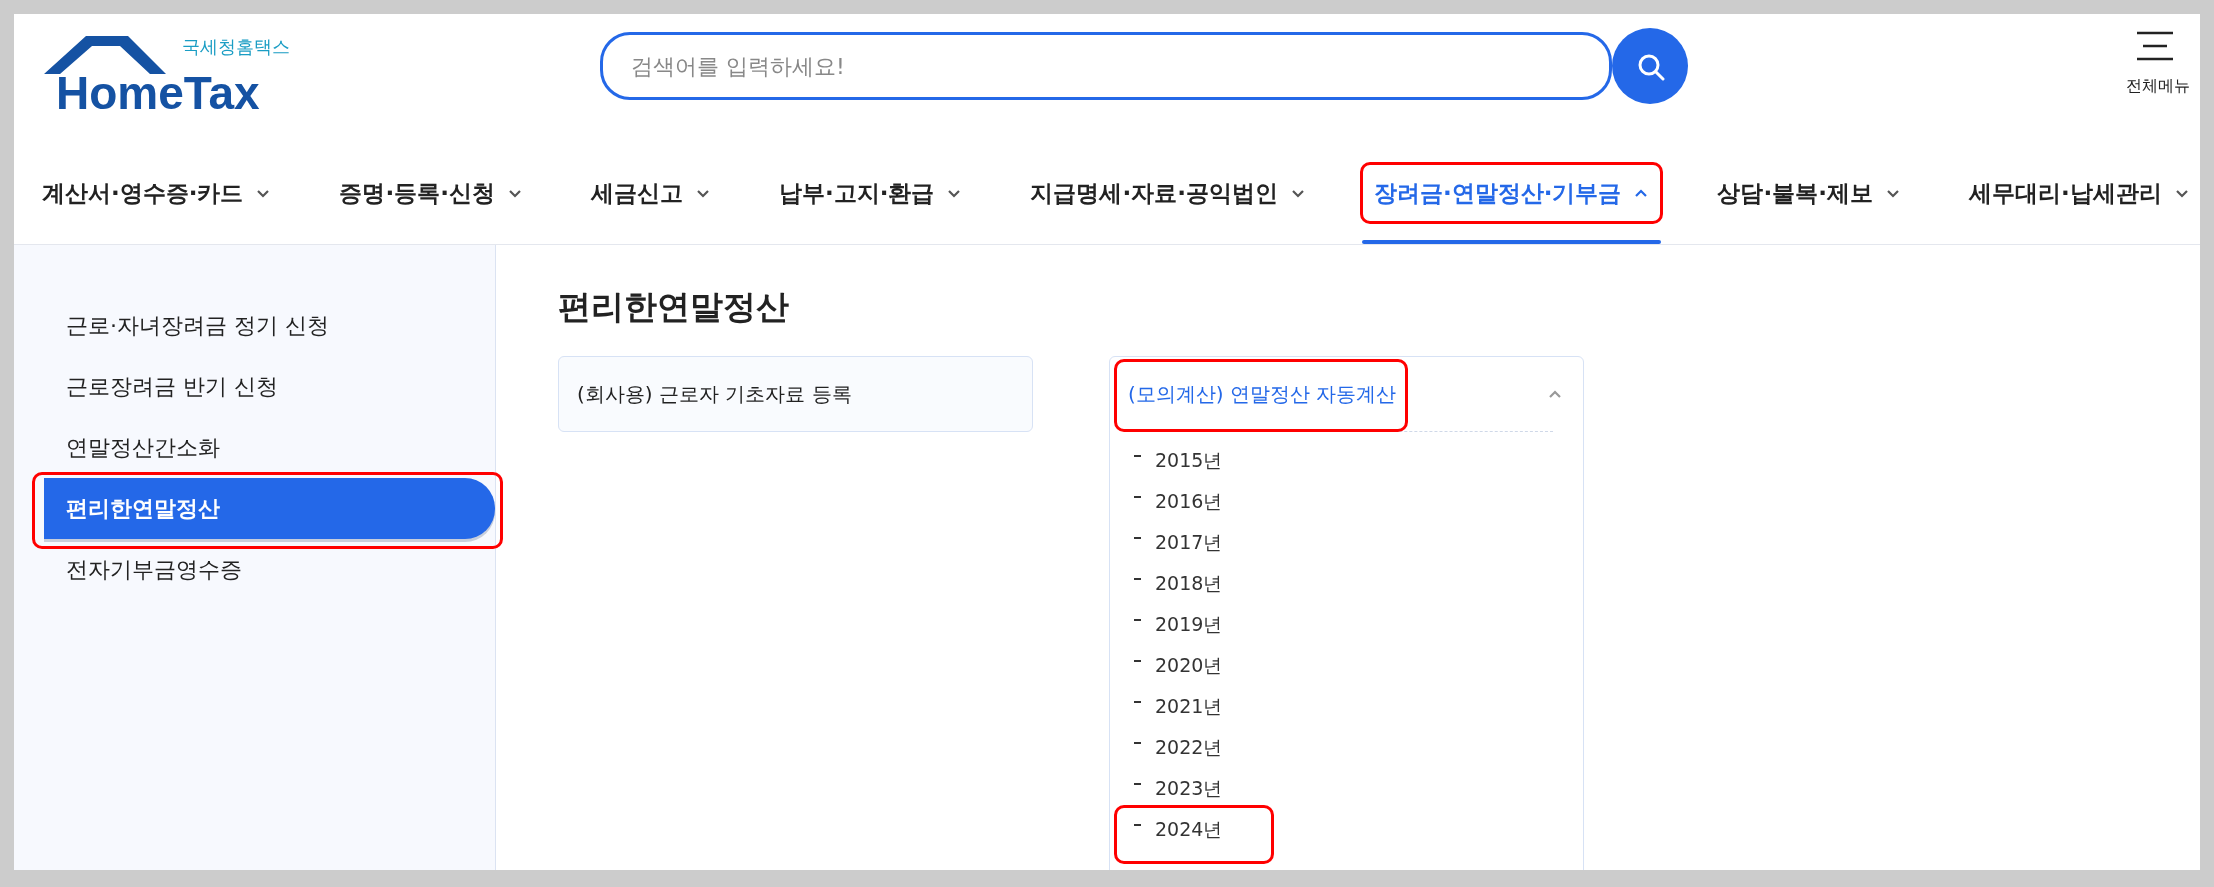 The image size is (2214, 887). Describe the element at coordinates (1809, 193) in the screenshot. I see `nav-tab: 상담·불복·제보` at that location.